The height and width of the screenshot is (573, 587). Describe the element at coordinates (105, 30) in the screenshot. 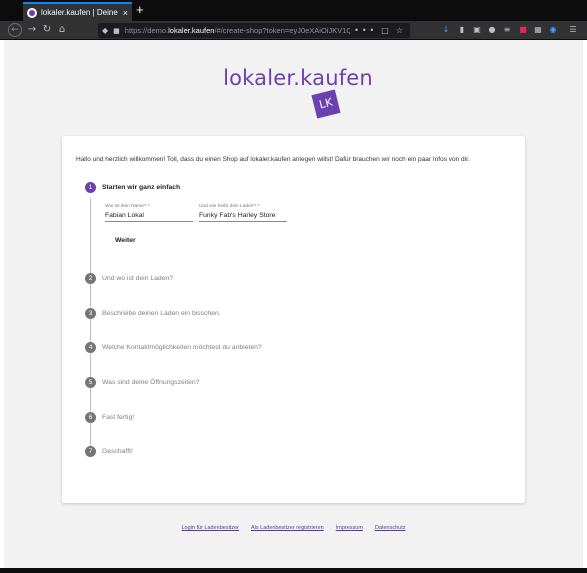

I see `shield-icon: ◆` at that location.